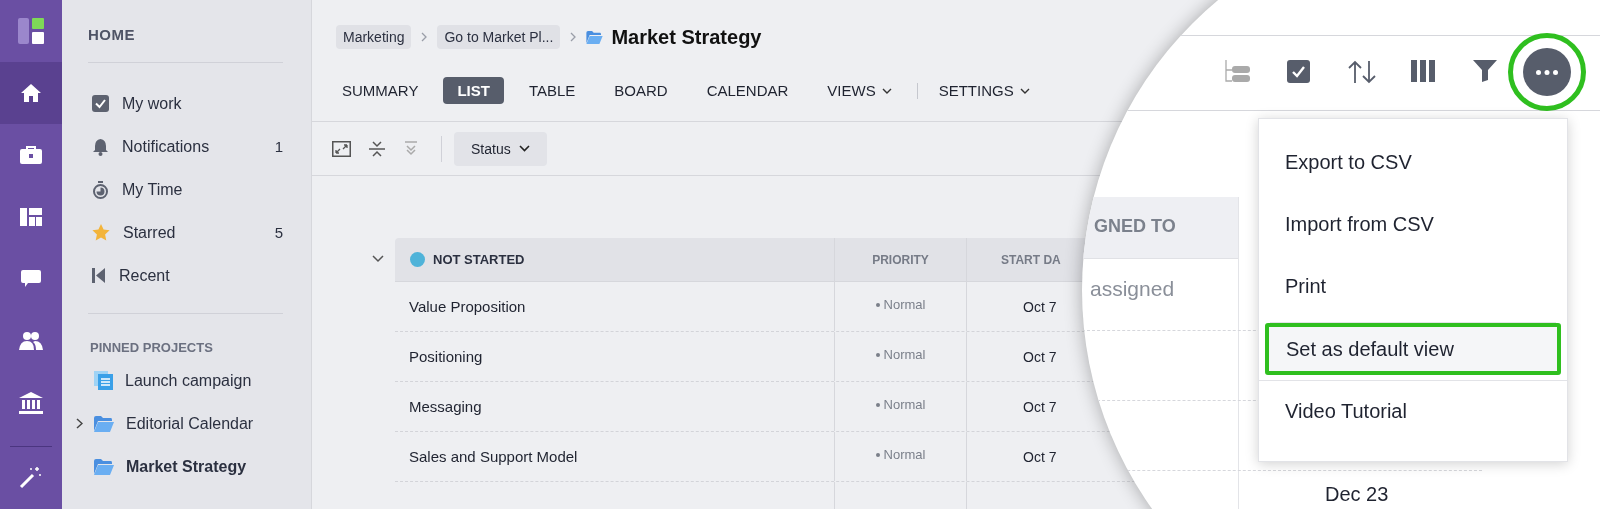 The height and width of the screenshot is (509, 1600). What do you see at coordinates (99, 275) in the screenshot?
I see `skip-back-icon` at bounding box center [99, 275].